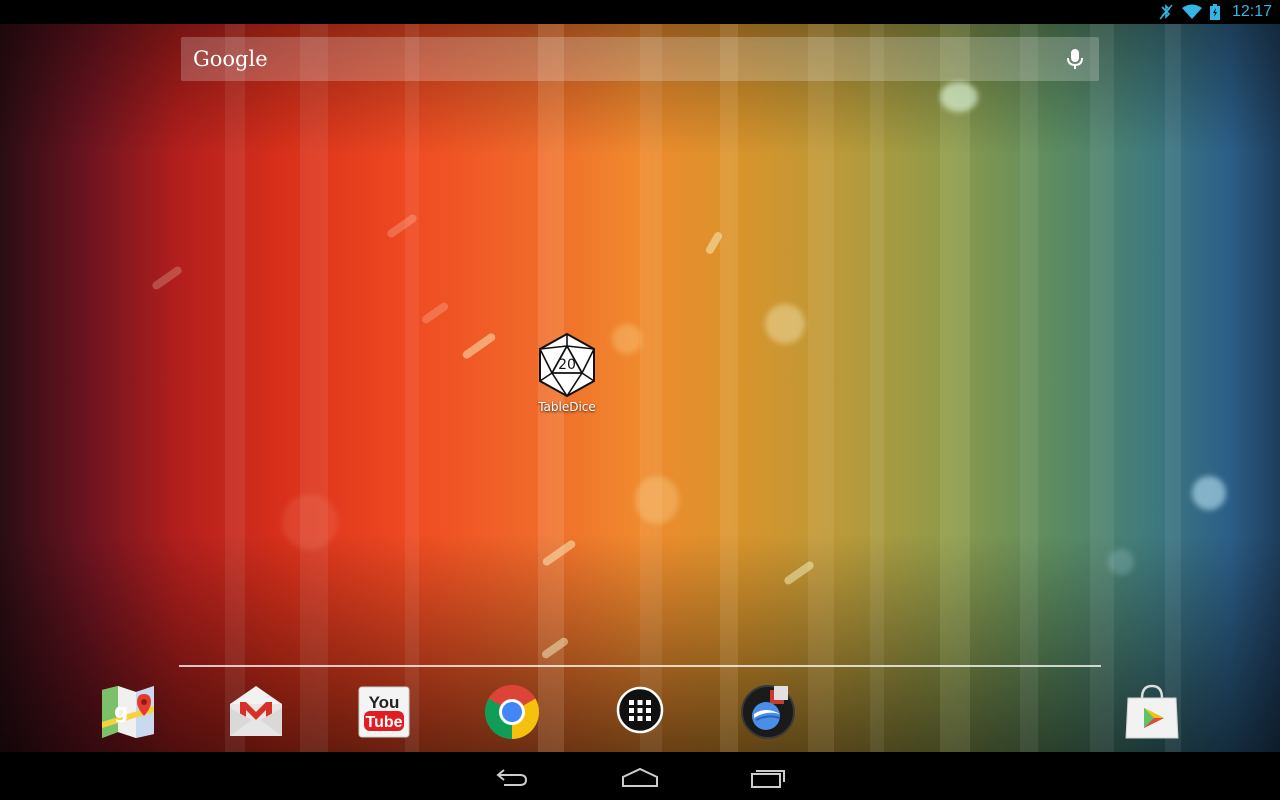  Describe the element at coordinates (383, 722) in the screenshot. I see `svg-text: Tube` at that location.